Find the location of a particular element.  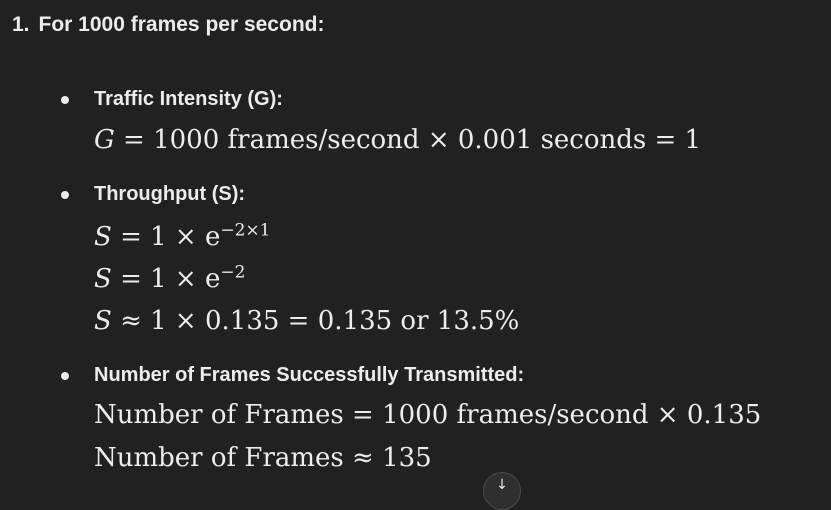

heading-text: For 1000 frames per second: is located at coordinates (181, 24).